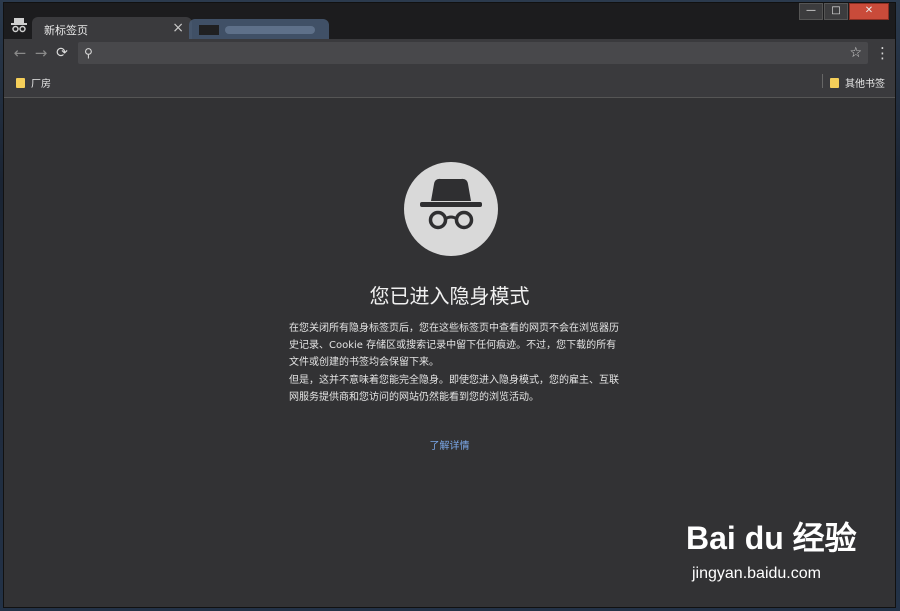 Image resolution: width=900 pixels, height=611 pixels. What do you see at coordinates (822, 81) in the screenshot?
I see `bookmark-separator` at bounding box center [822, 81].